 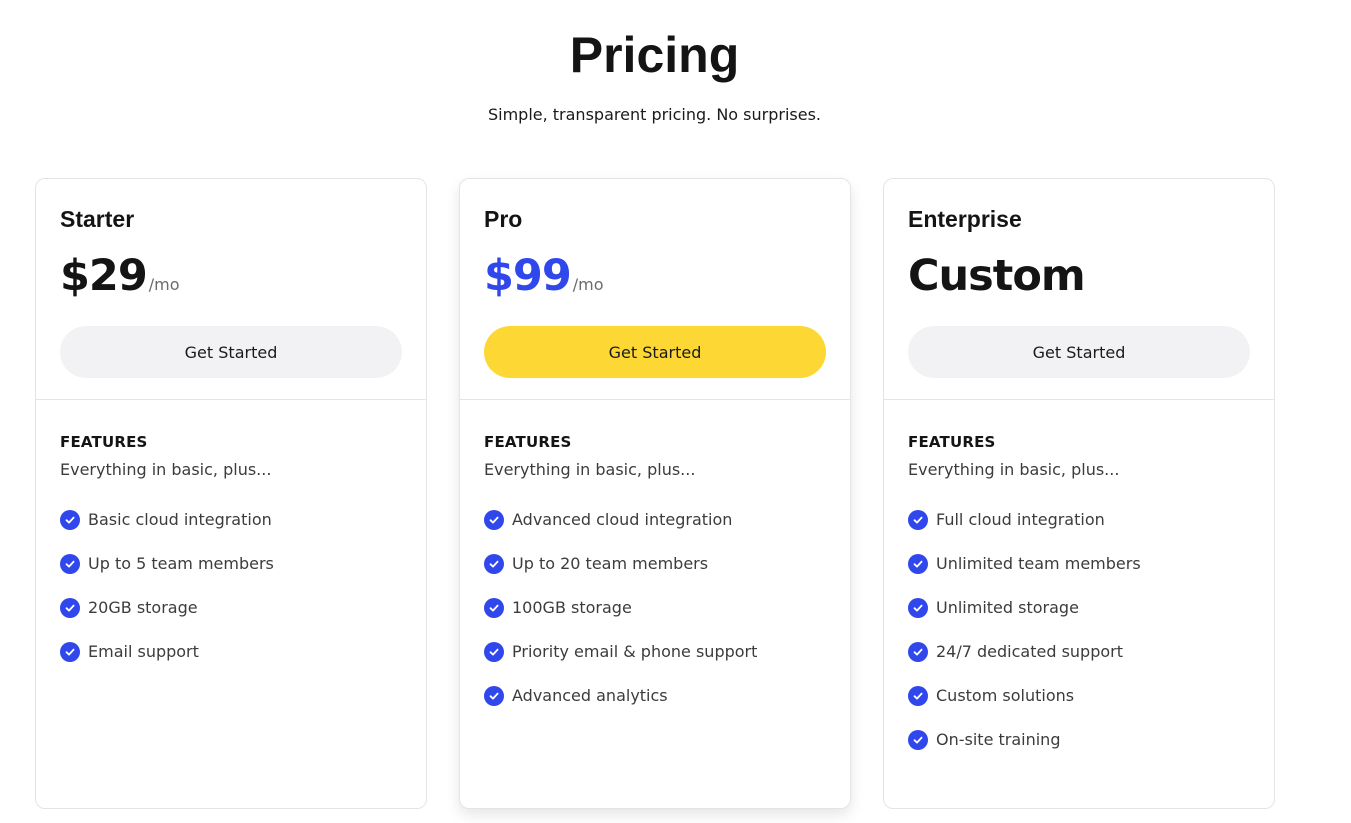 I want to click on feature-item: Up to 20 team members, so click(x=655, y=564).